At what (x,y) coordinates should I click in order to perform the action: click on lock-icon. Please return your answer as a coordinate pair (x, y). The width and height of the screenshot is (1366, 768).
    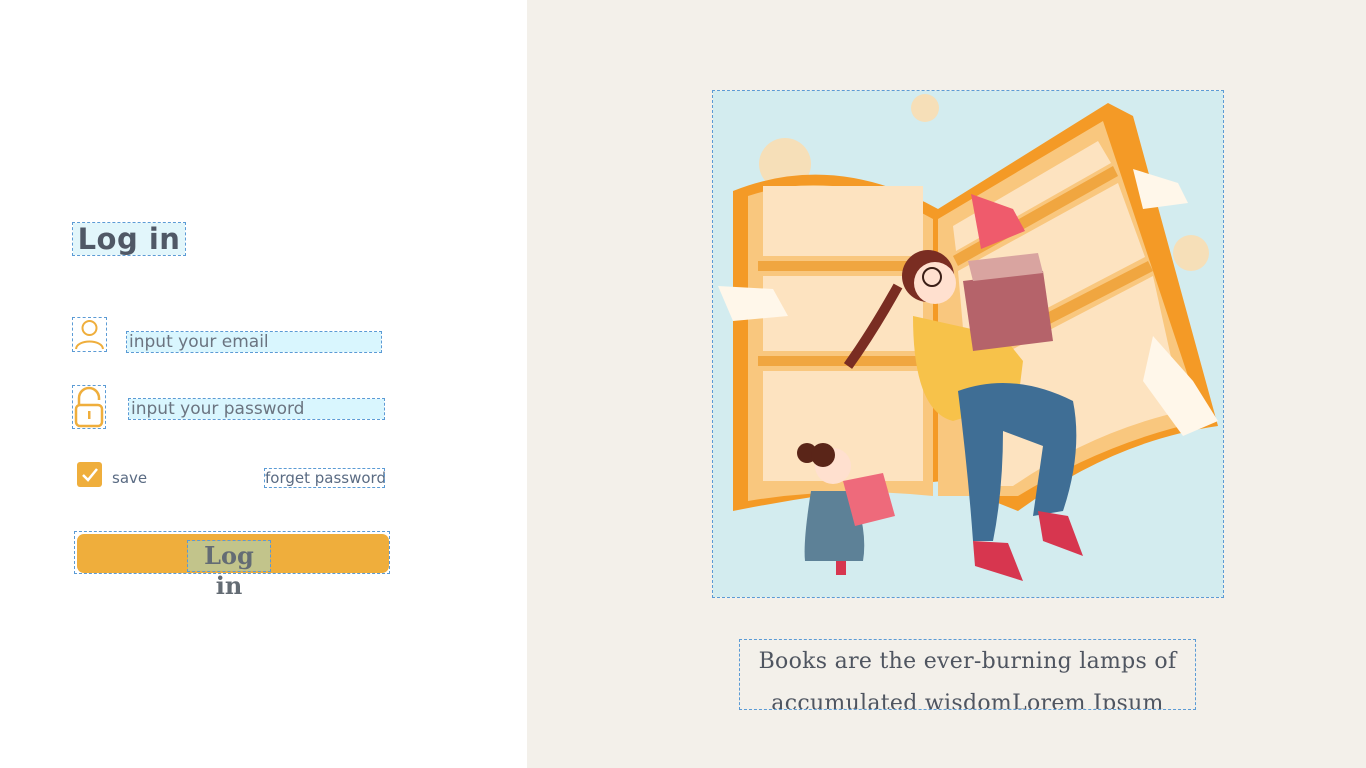
    Looking at the image, I should click on (89, 407).